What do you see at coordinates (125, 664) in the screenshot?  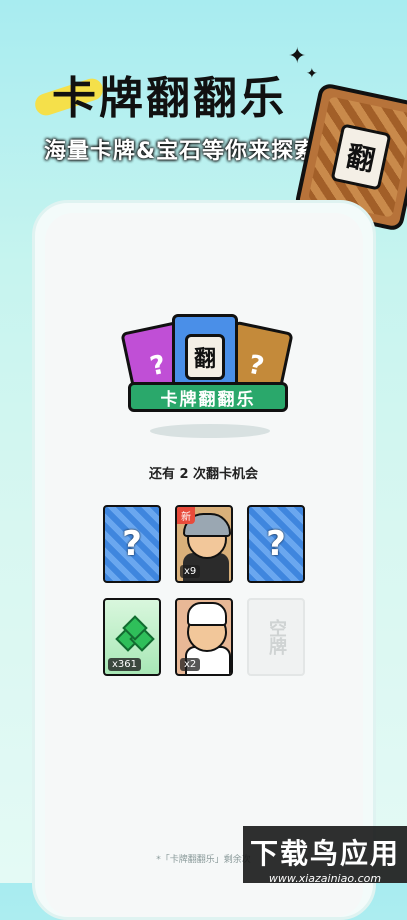 I see `gem-count: x361` at bounding box center [125, 664].